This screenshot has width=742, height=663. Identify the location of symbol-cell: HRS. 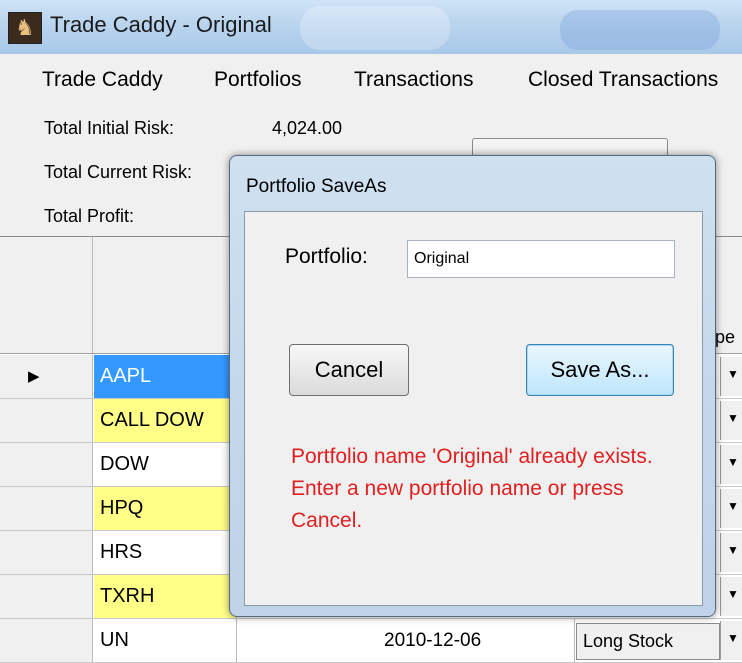
(165, 552).